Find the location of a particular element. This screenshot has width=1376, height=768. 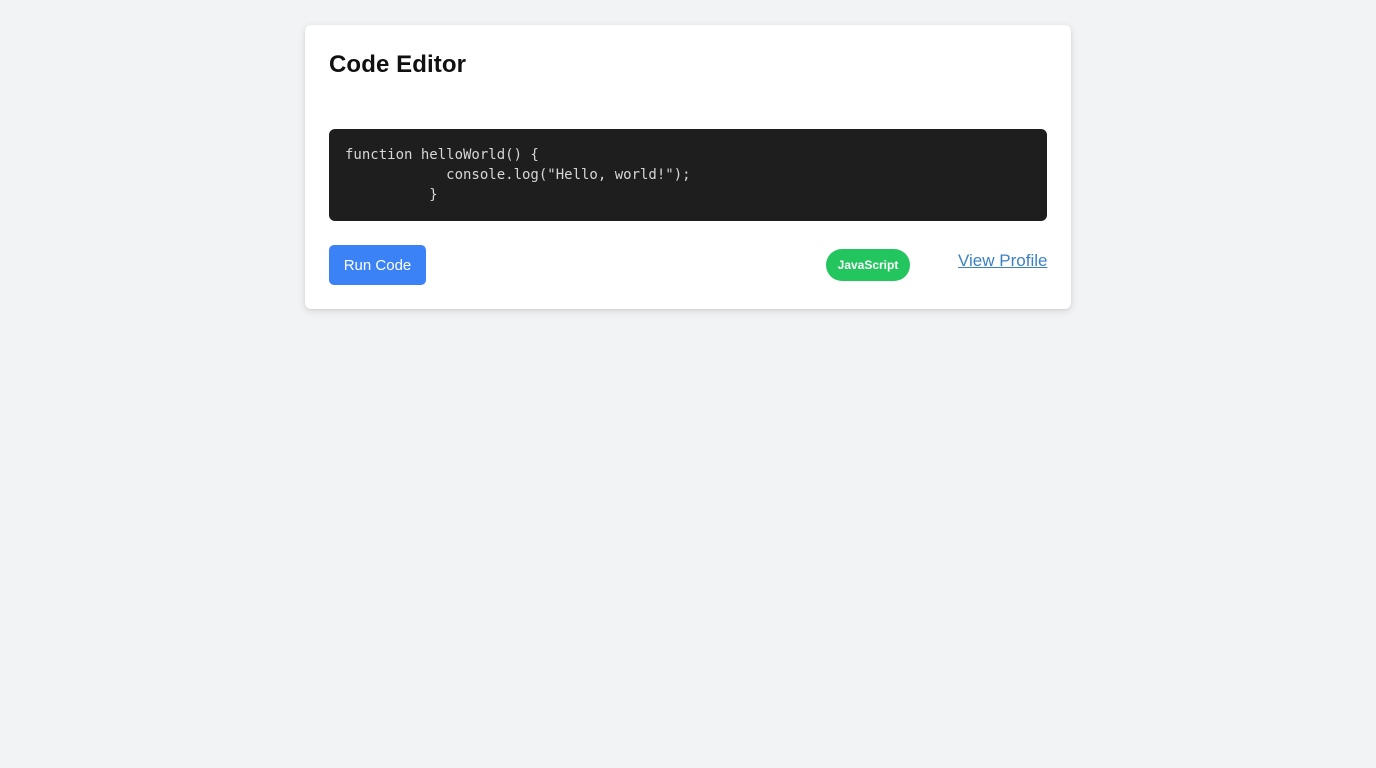

view-profile-link: View Profile is located at coordinates (1002, 261).